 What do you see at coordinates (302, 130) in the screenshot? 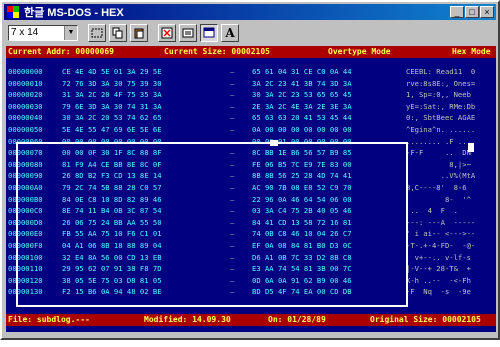
I see `hex-bytes-right: 0A 00 00 00 00 00 00 00` at bounding box center [302, 130].